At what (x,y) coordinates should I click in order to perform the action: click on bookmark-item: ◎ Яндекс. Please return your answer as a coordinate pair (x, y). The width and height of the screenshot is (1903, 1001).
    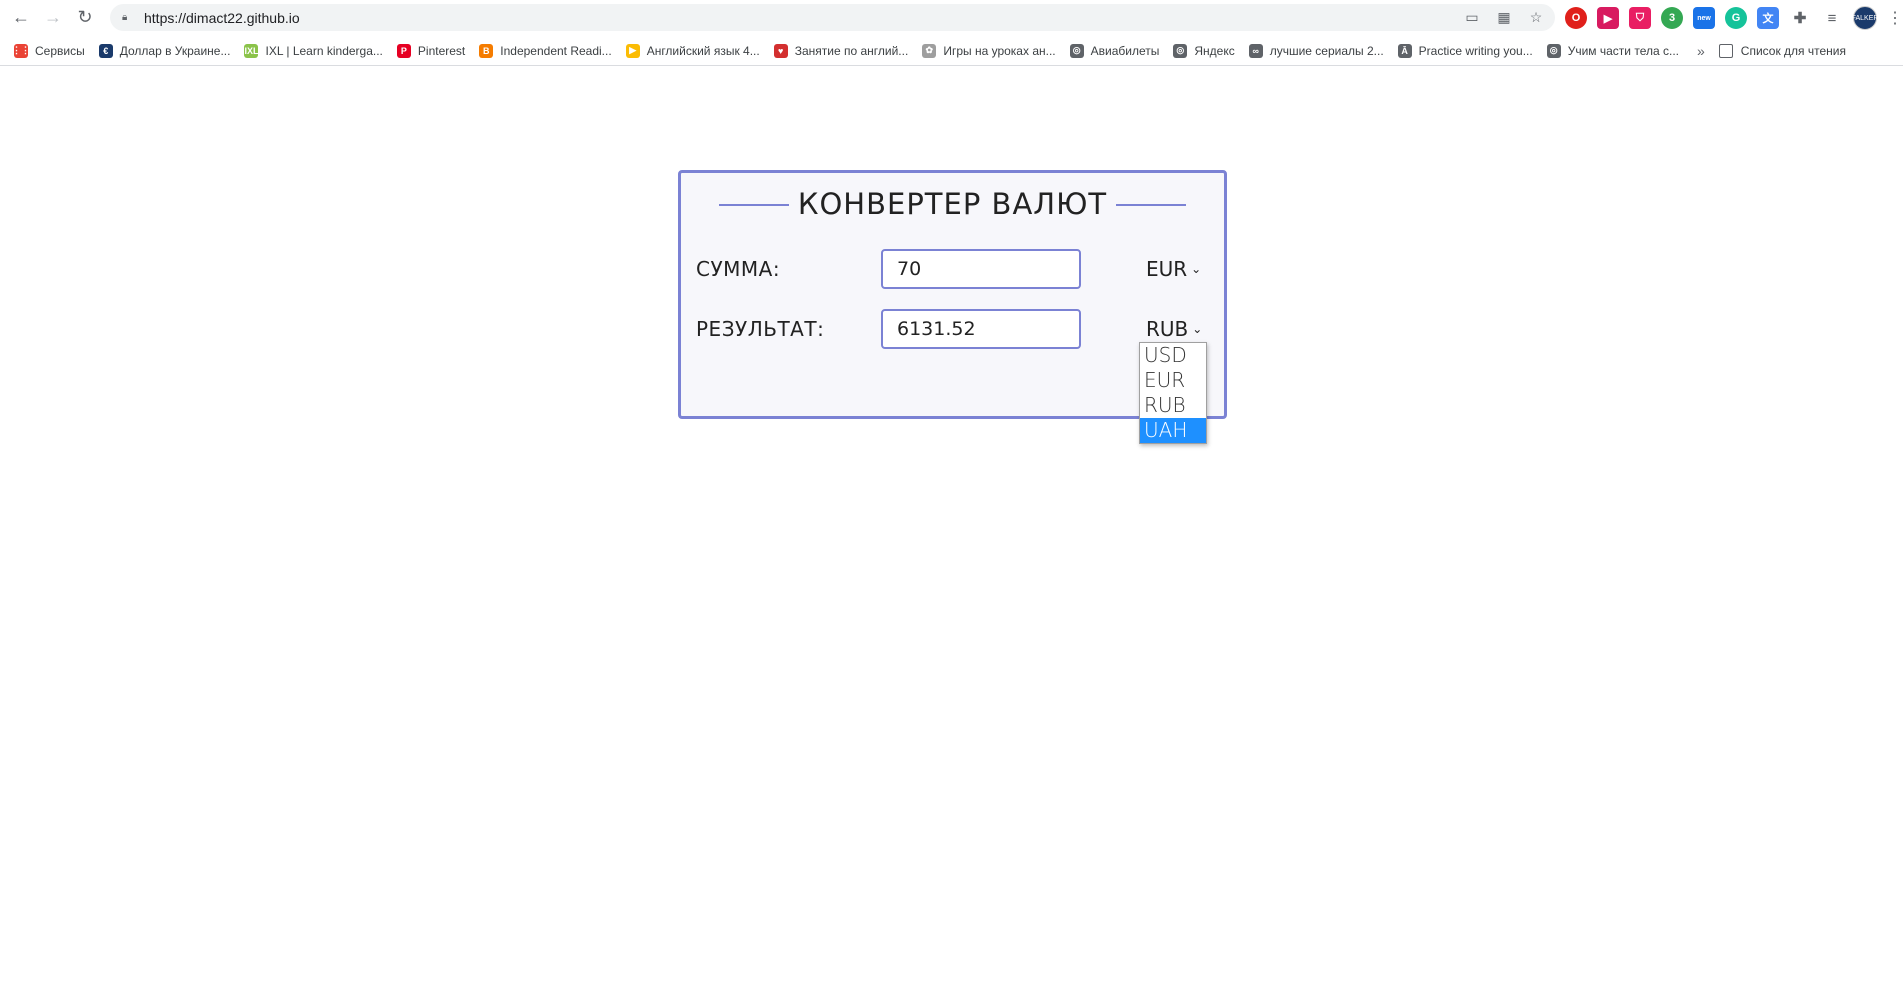
    Looking at the image, I should click on (1204, 50).